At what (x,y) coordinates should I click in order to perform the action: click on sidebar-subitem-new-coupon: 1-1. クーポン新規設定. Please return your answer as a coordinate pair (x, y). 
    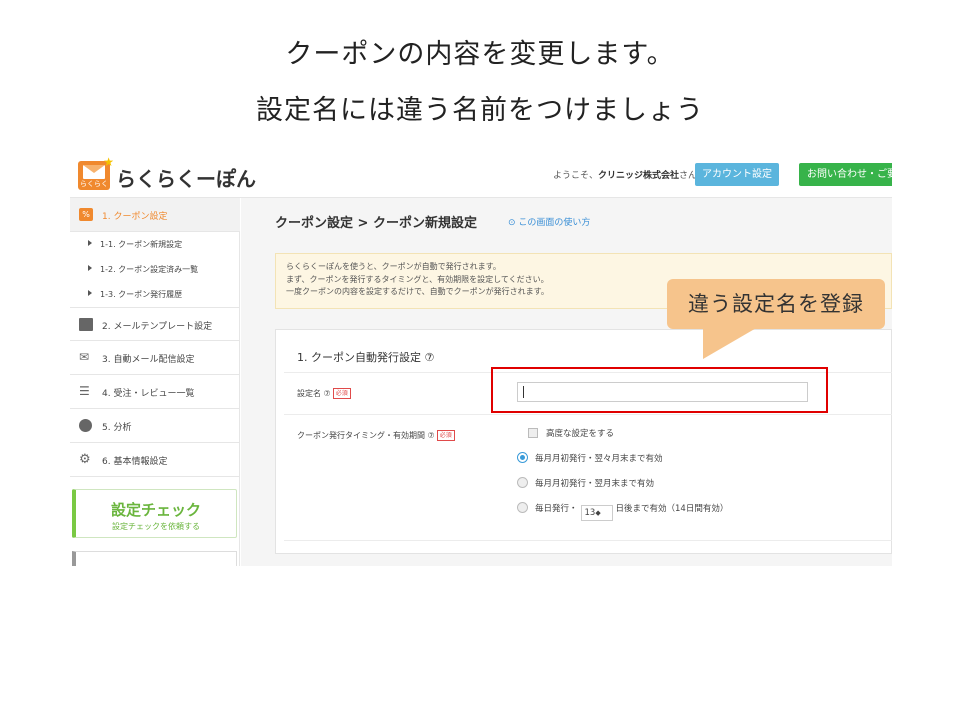
    Looking at the image, I should click on (135, 244).